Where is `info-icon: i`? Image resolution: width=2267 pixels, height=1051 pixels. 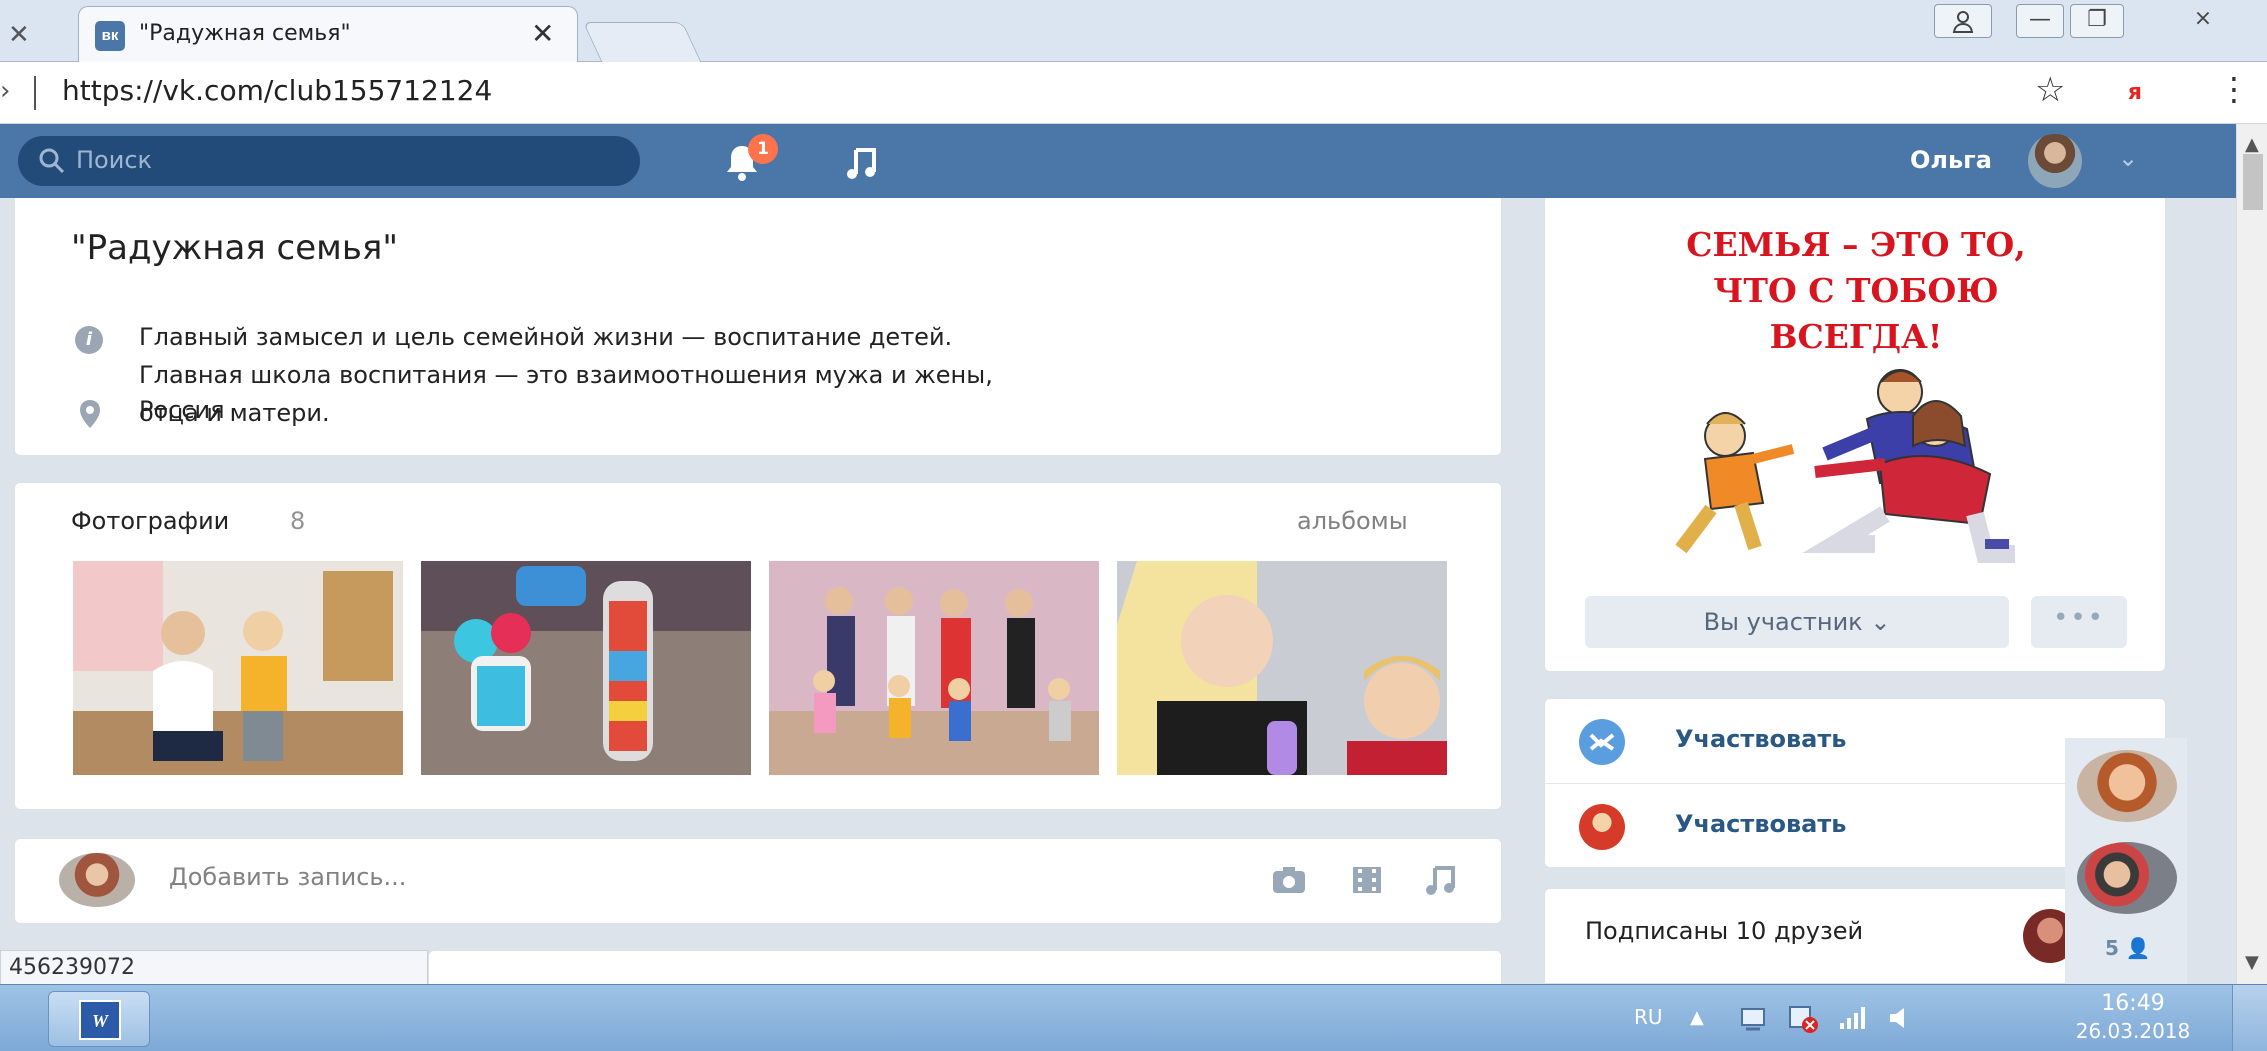
info-icon: i is located at coordinates (89, 340).